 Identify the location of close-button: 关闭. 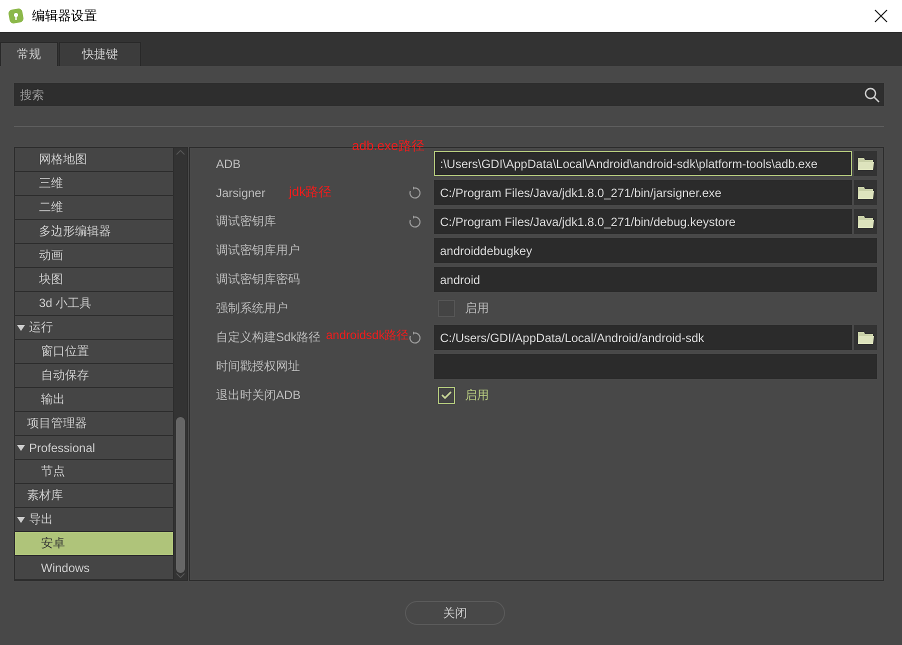
(455, 613).